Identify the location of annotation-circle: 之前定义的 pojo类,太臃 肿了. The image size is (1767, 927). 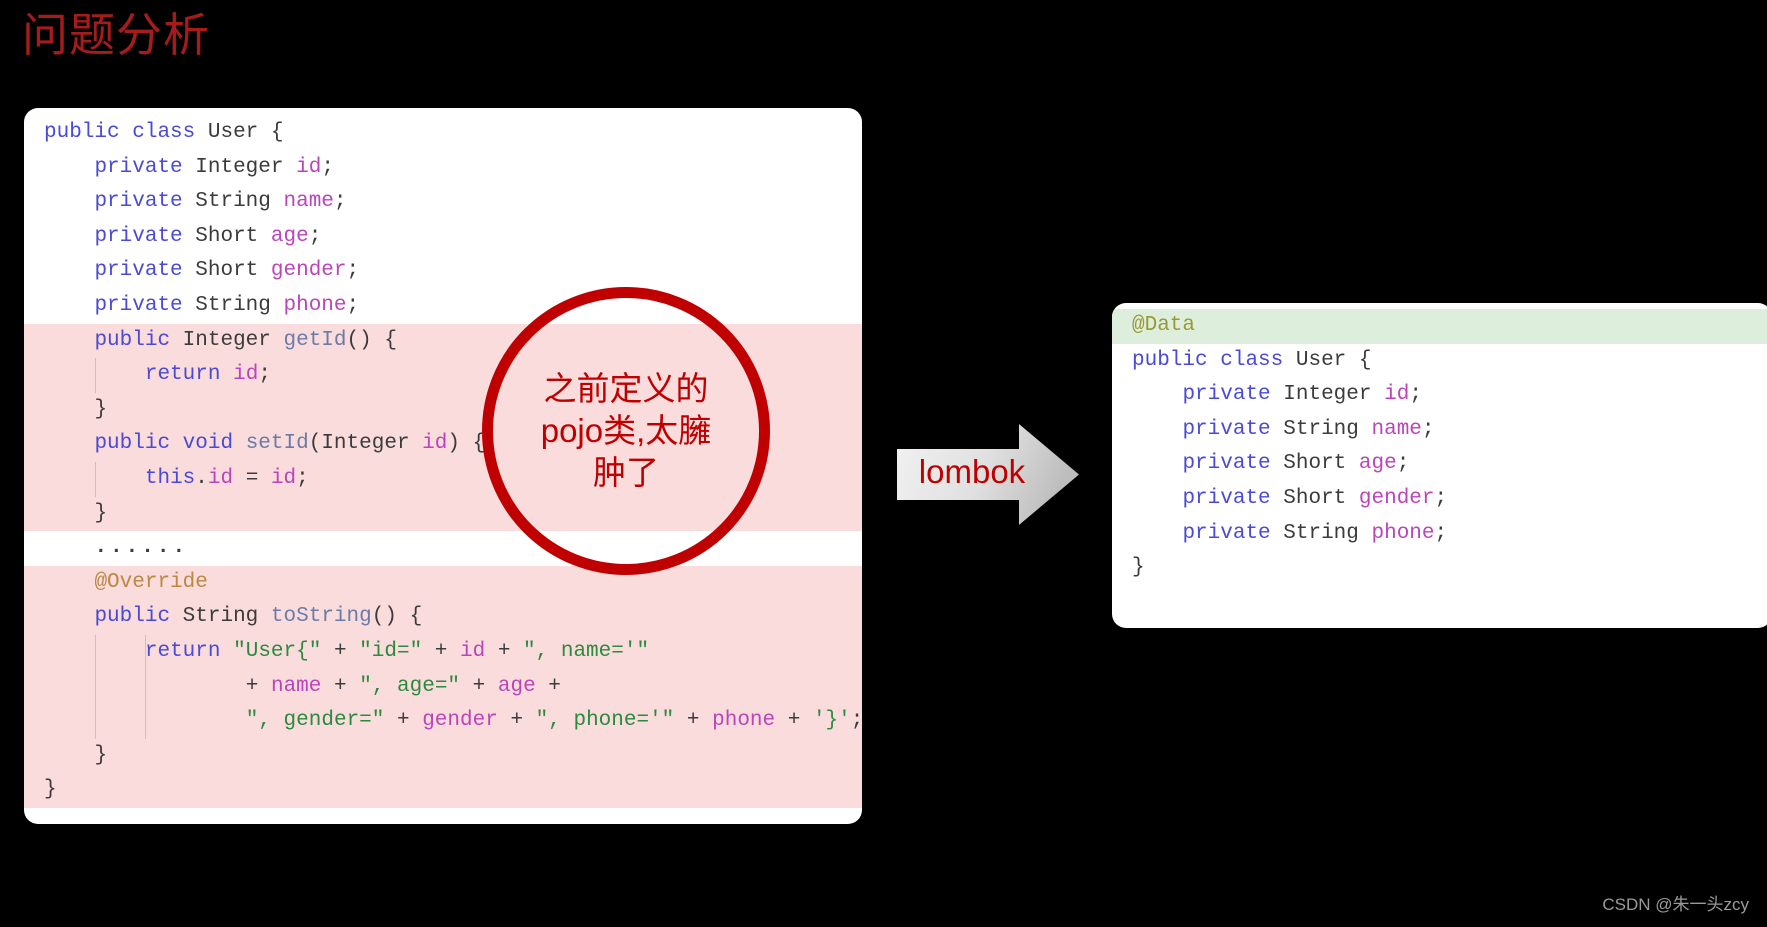
(626, 431).